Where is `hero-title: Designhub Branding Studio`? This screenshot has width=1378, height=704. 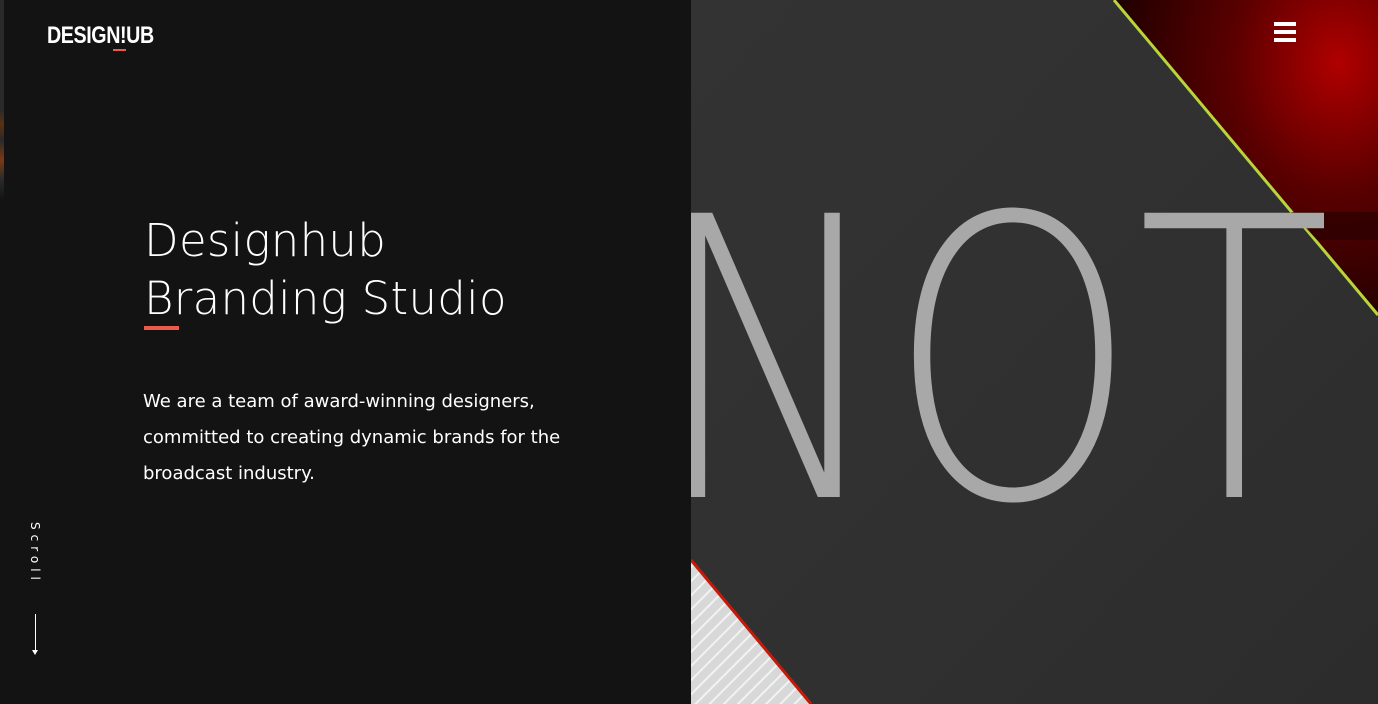
hero-title: Designhub Branding Studio is located at coordinates (325, 270).